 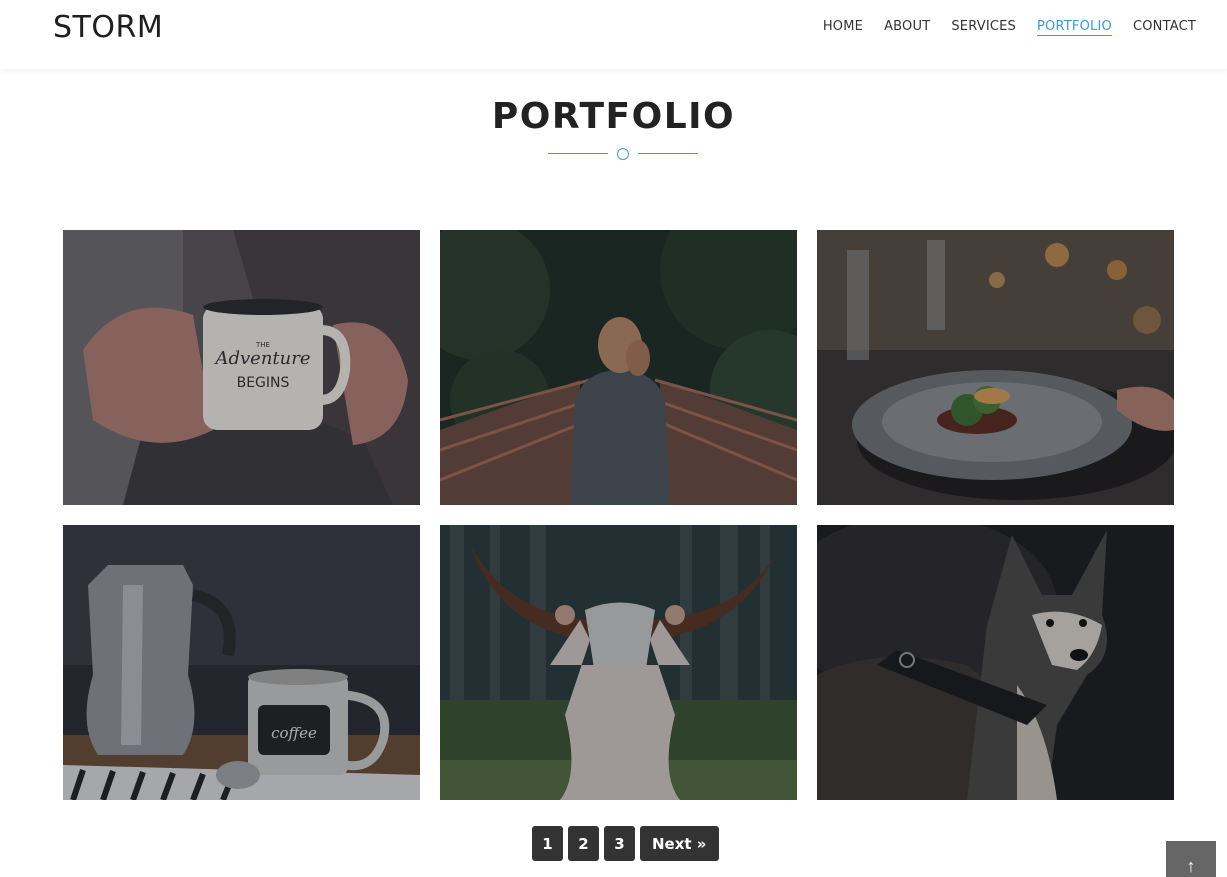 I want to click on next-page-button: Next », so click(x=679, y=843).